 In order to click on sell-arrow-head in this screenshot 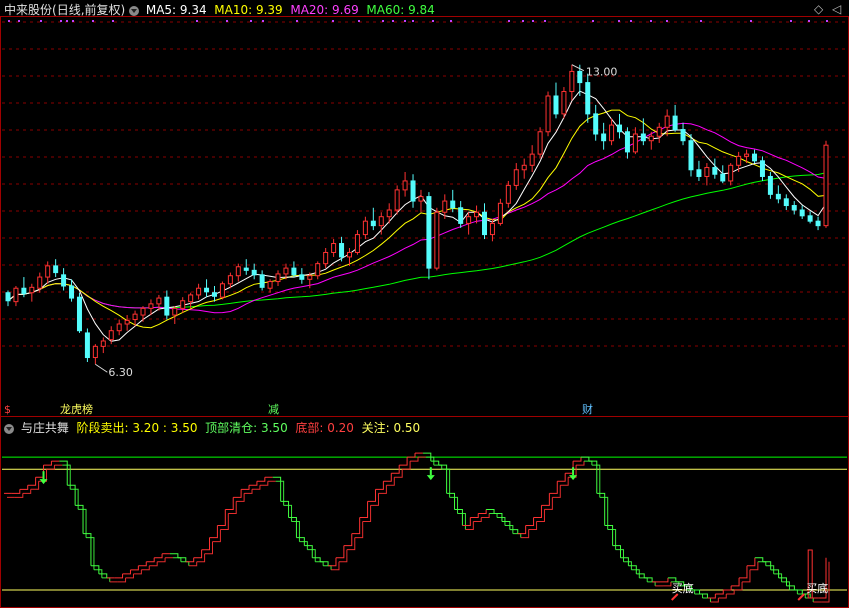, I will do `click(430, 478)`.